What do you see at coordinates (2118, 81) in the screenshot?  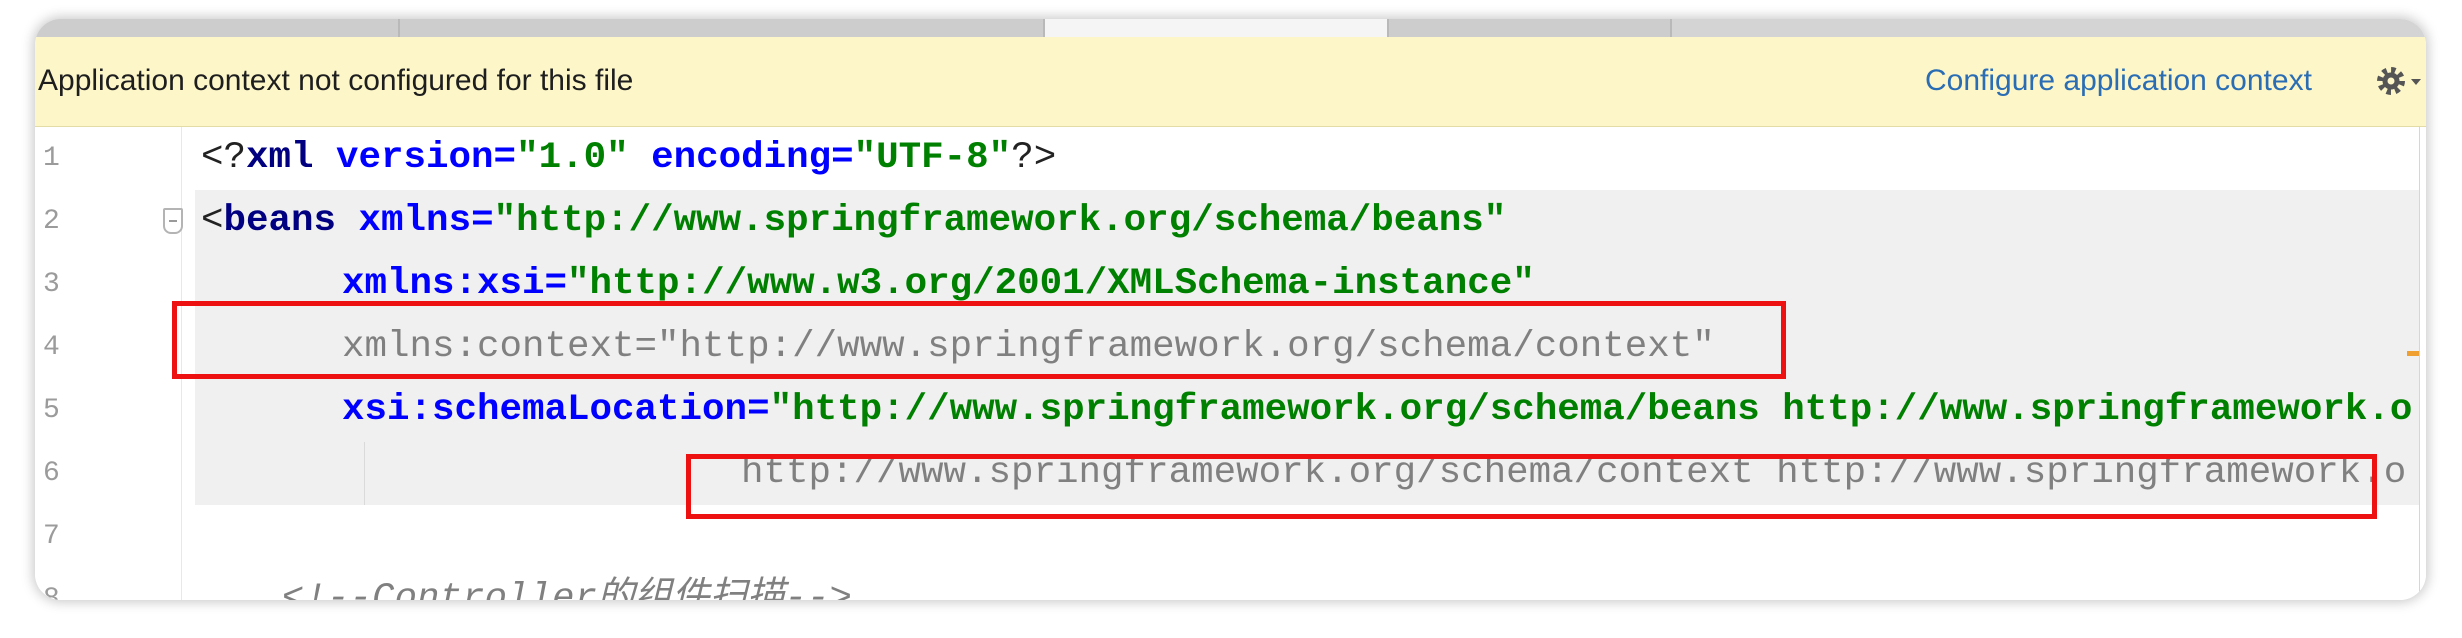 I see `configure-application-context-link: Configure application context` at bounding box center [2118, 81].